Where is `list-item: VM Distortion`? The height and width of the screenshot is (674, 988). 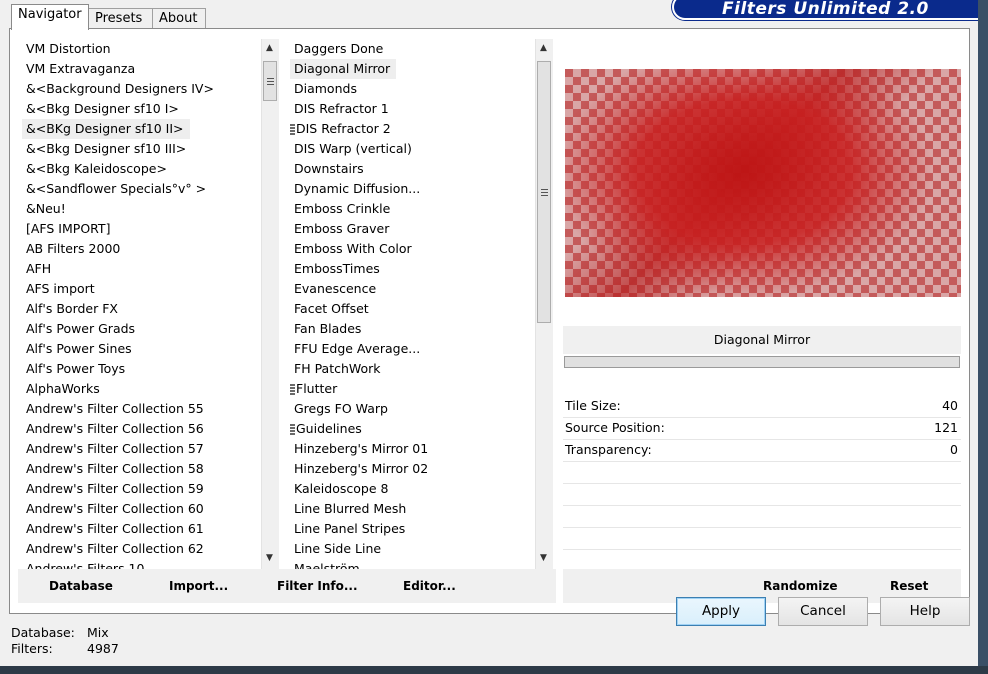 list-item: VM Distortion is located at coordinates (140, 49).